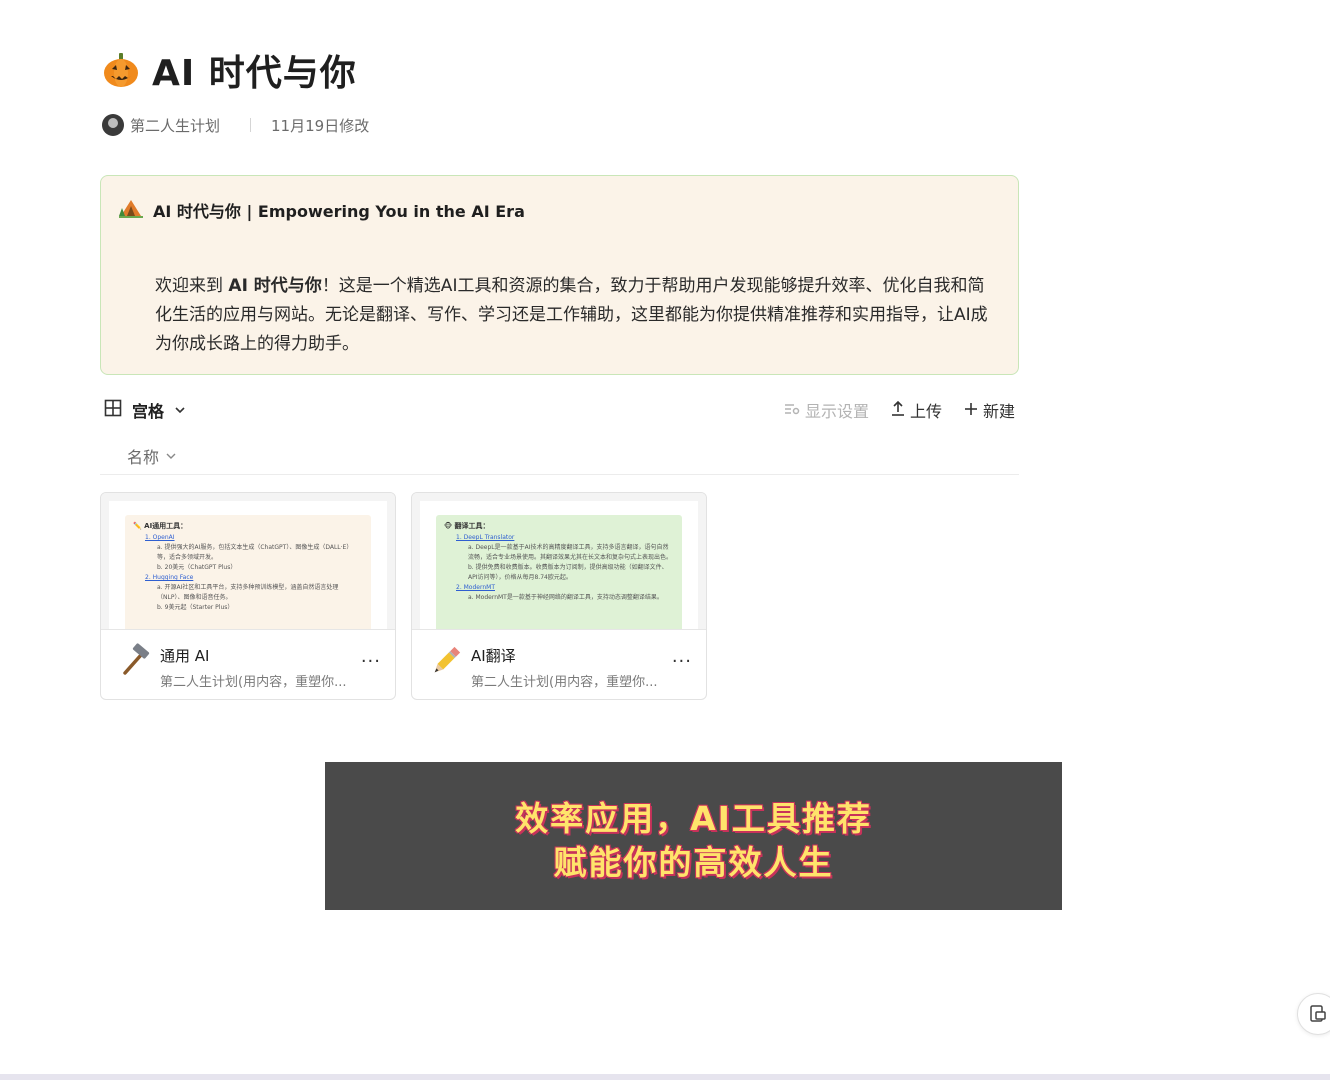  What do you see at coordinates (160, 537) in the screenshot?
I see `preview-item: 1. OpenAI` at bounding box center [160, 537].